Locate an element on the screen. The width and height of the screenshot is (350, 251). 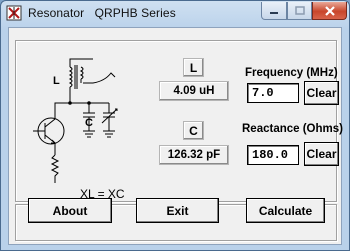
frequency-input: 7.0 is located at coordinates (273, 93).